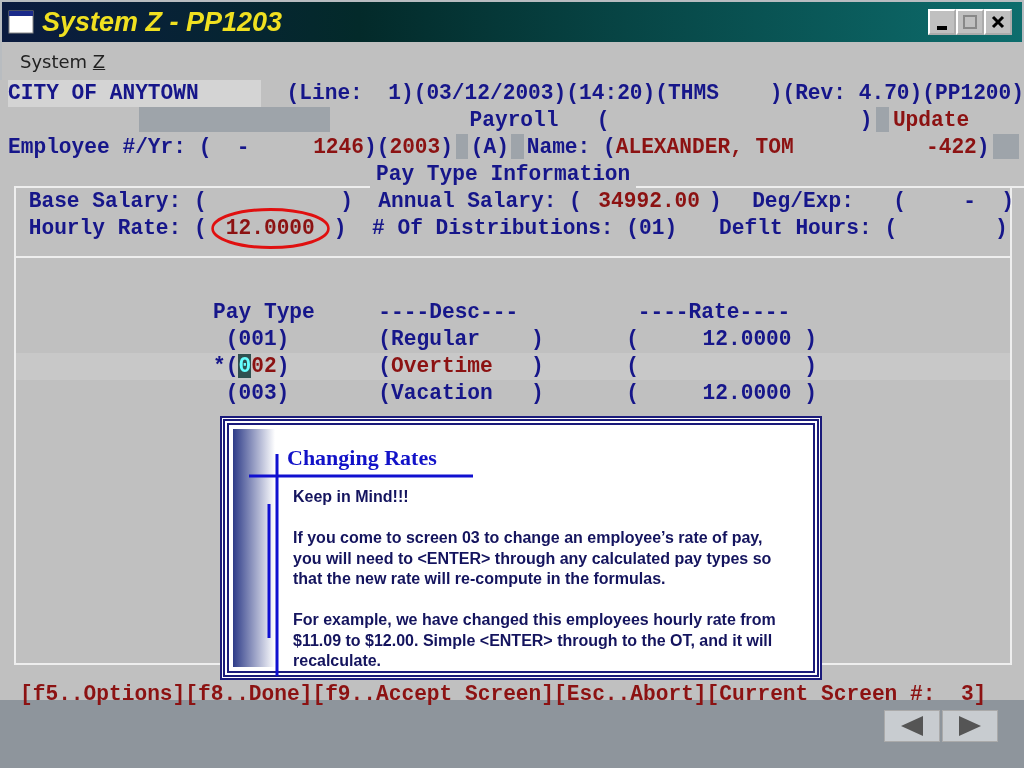  I want to click on field-label: Name: (, so click(571, 147).